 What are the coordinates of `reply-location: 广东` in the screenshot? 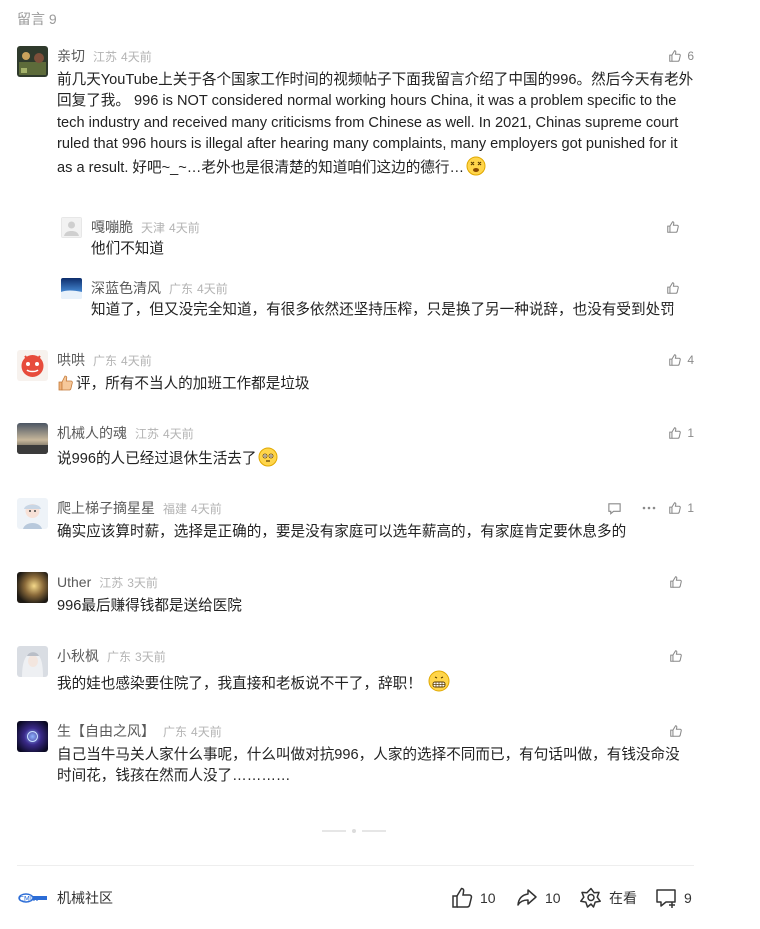 It's located at (181, 288).